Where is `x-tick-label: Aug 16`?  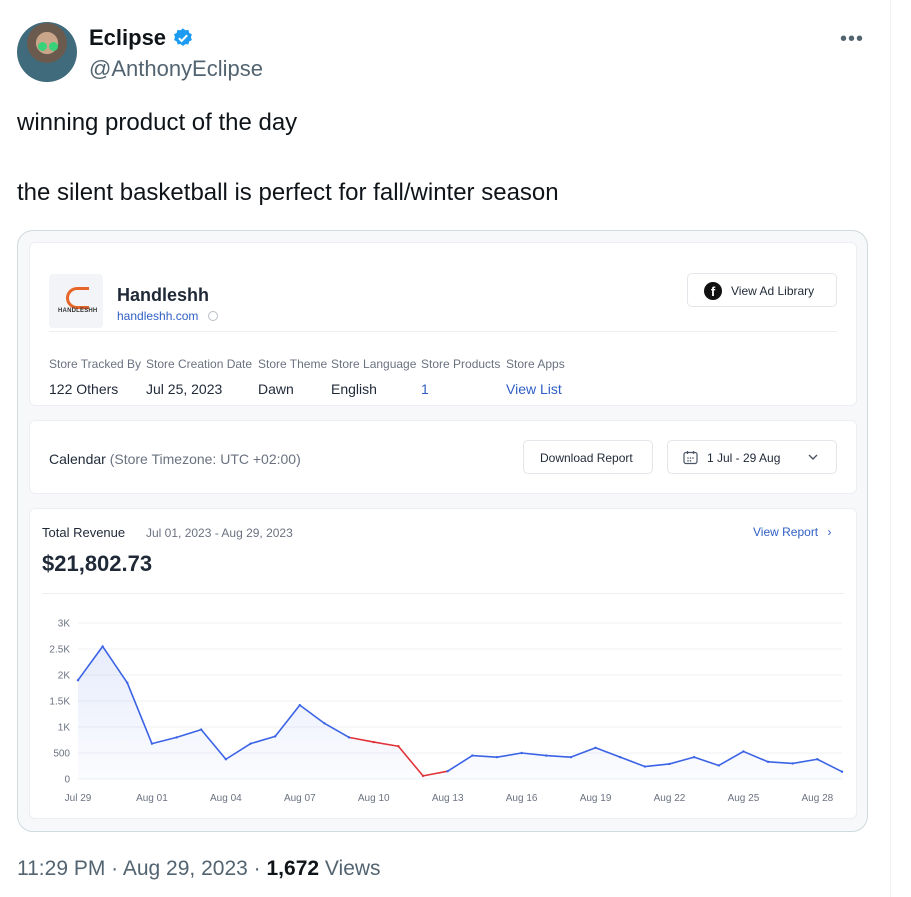
x-tick-label: Aug 16 is located at coordinates (522, 798).